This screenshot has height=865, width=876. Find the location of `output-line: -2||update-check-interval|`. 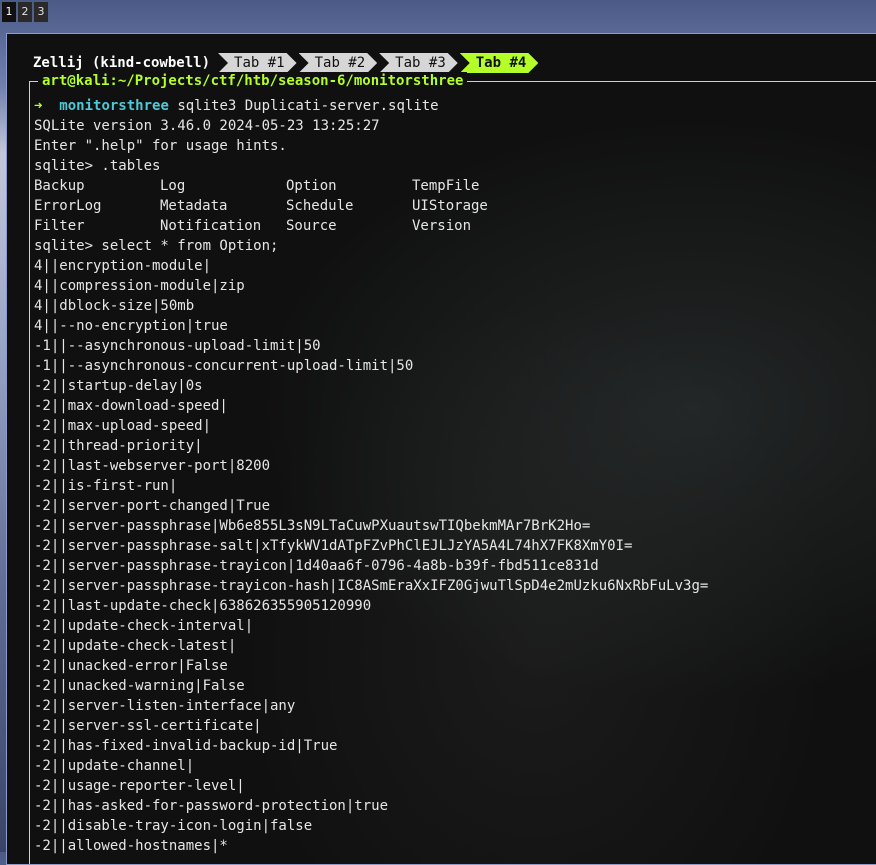

output-line: -2||update-check-interval| is located at coordinates (144, 626).